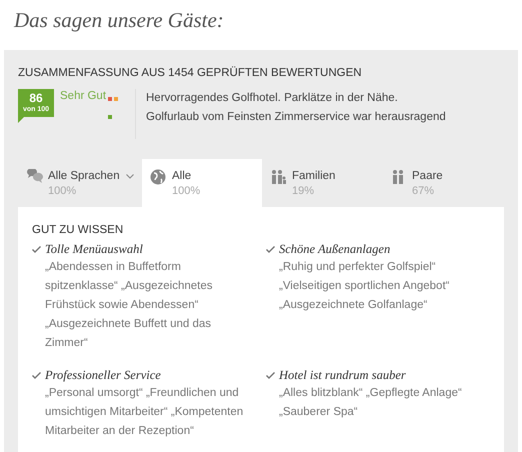 The image size is (522, 452). Describe the element at coordinates (129, 305) in the screenshot. I see `quote-text: „Abendessen in Buffetform spitzenklasse“ „Ausgezeichnetes Frühstück sowie Abendessen“ „Ausgezeichnete Buffett und das Zimmer“` at that location.